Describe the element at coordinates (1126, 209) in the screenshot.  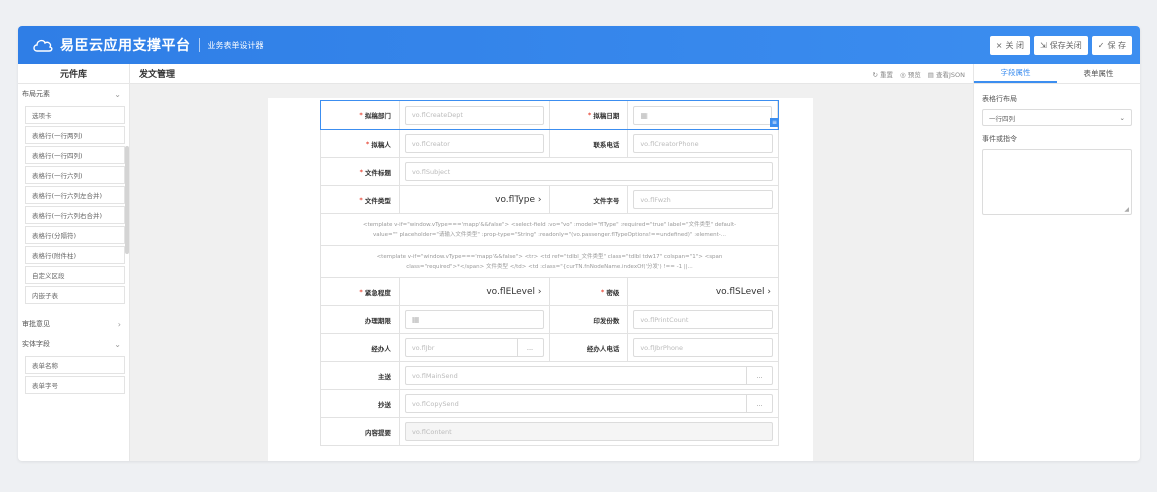
I see `resize-grip-icon: ◢` at that location.